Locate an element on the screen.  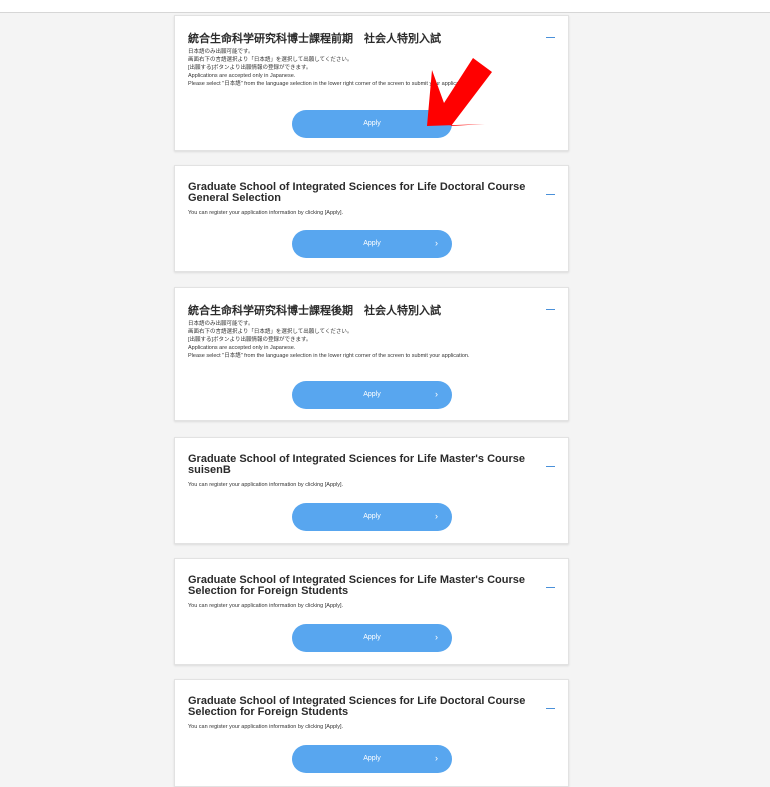
card-title: 統合生命科学研究科博士課程前期 社会人特別入試 is located at coordinates (314, 39).